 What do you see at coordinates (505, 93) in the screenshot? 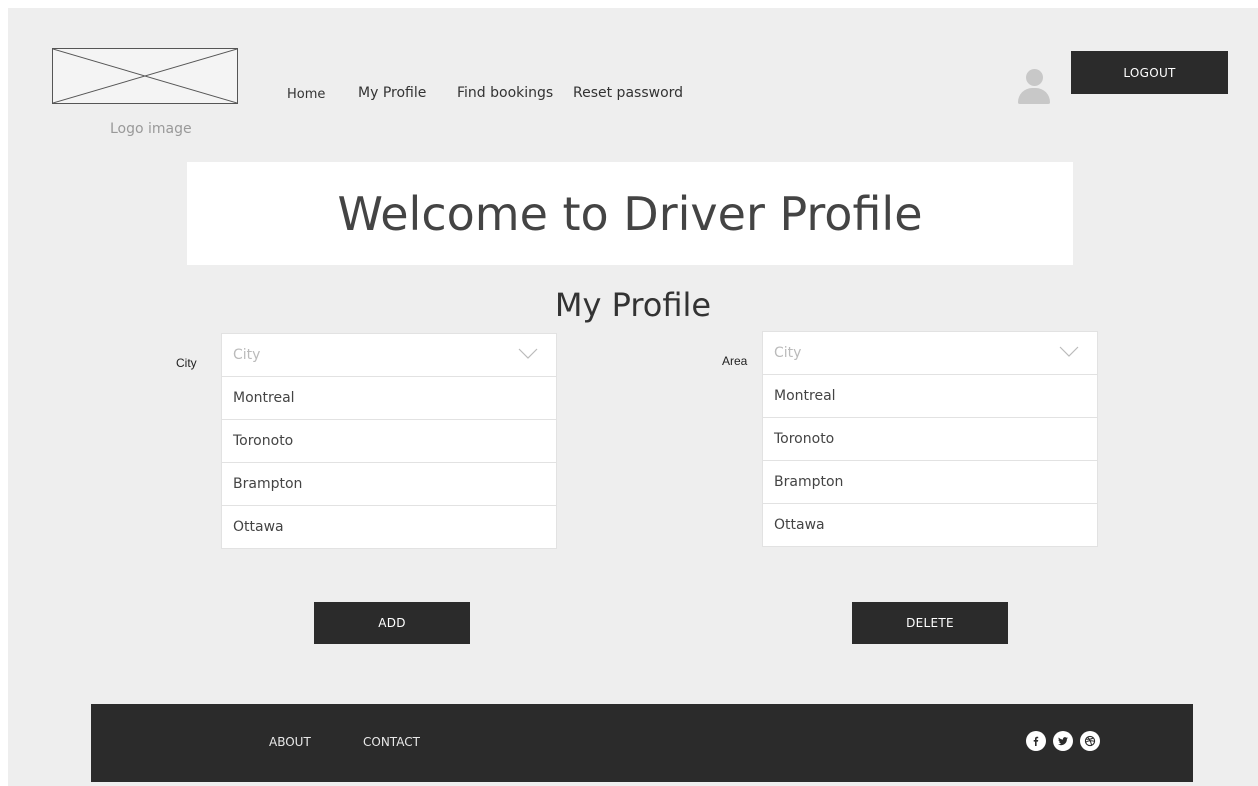
I see `nav-item-find-bookings: Find bookings` at bounding box center [505, 93].